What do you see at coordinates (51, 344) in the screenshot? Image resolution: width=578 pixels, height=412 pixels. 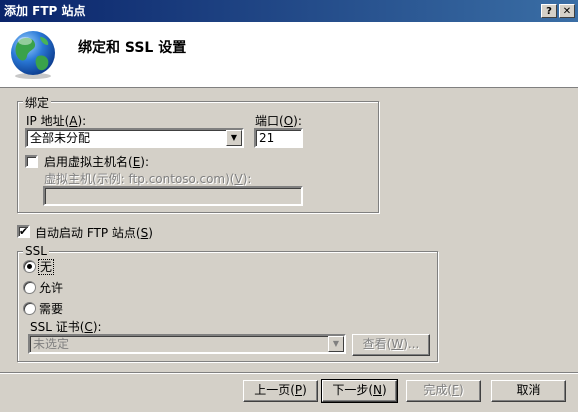 I see `ssl-cert-value: 未选定` at bounding box center [51, 344].